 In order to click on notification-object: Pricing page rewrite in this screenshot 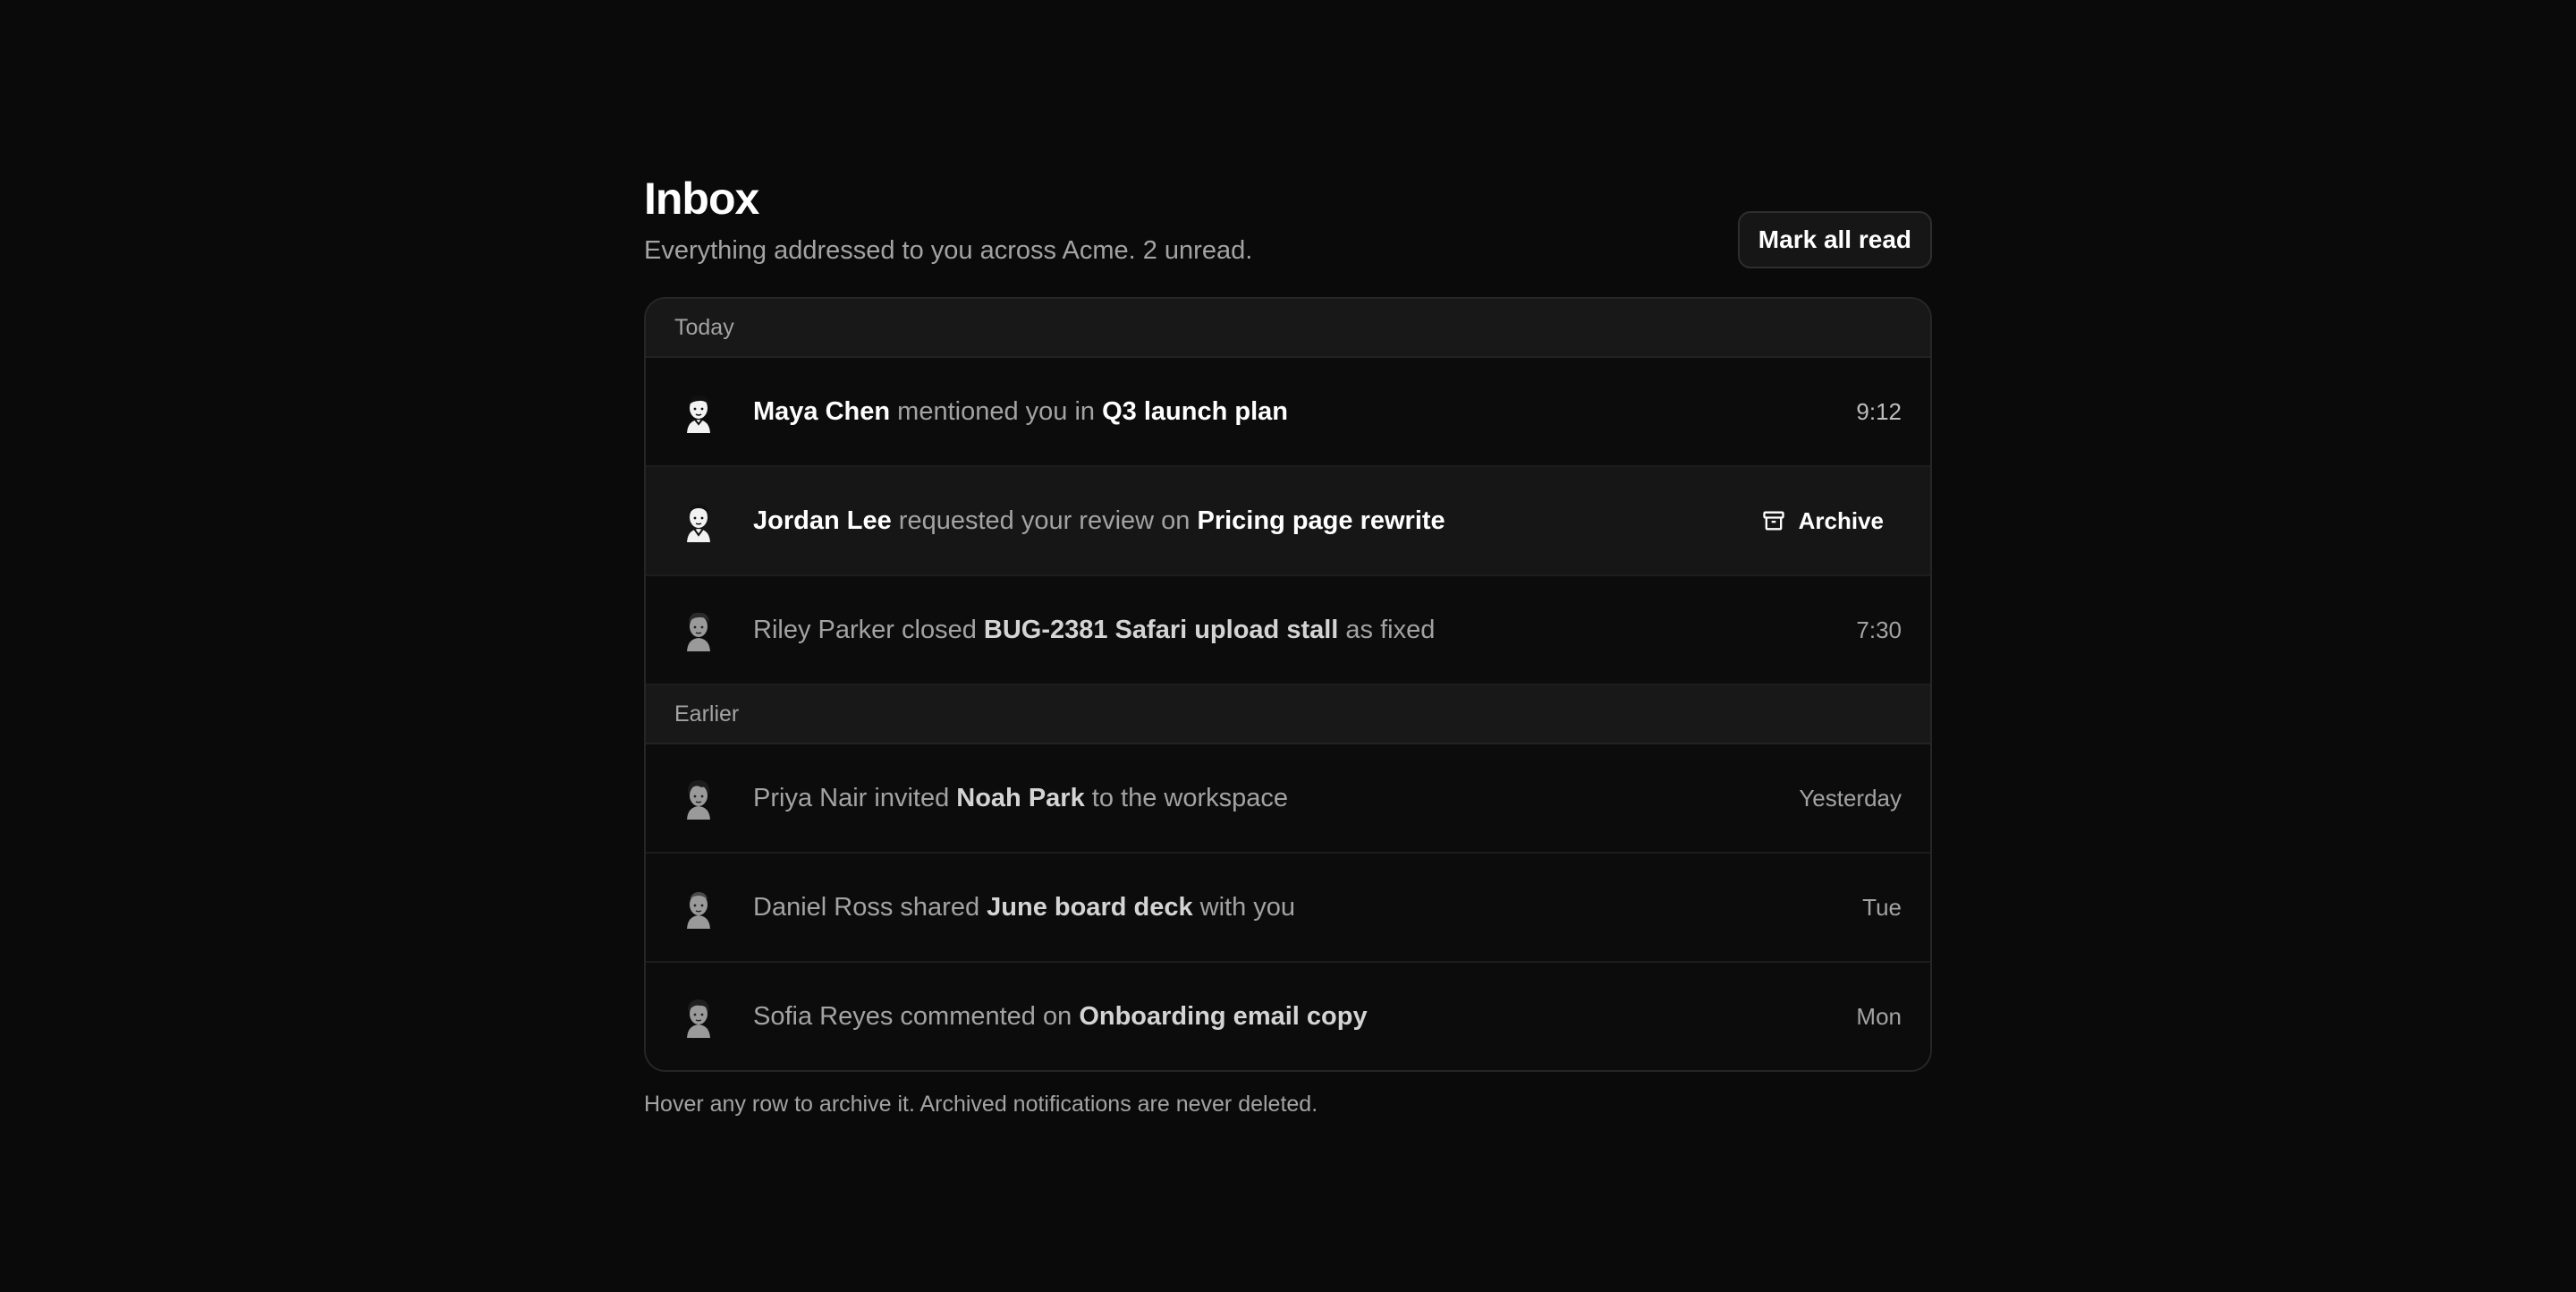, I will do `click(1321, 520)`.